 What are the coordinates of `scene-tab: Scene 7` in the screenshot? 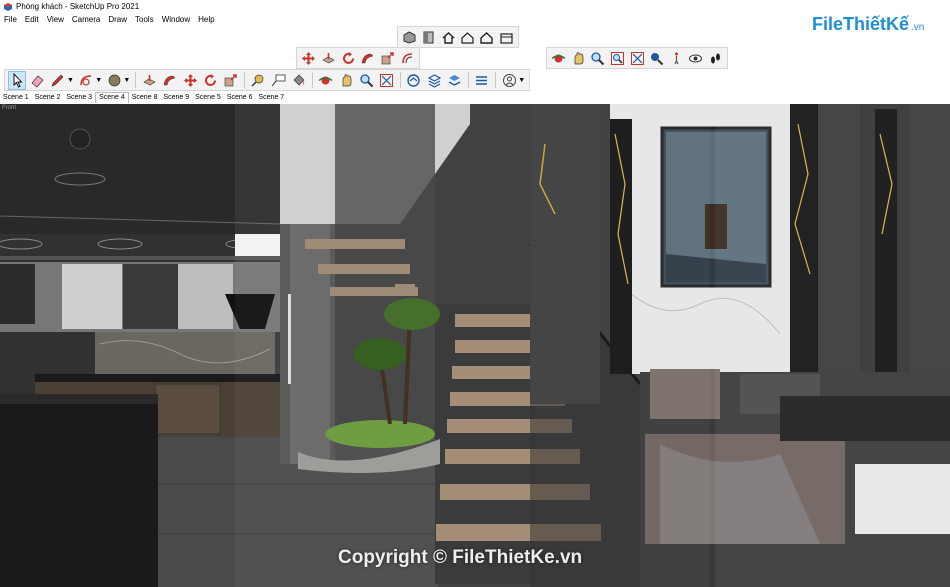 It's located at (272, 98).